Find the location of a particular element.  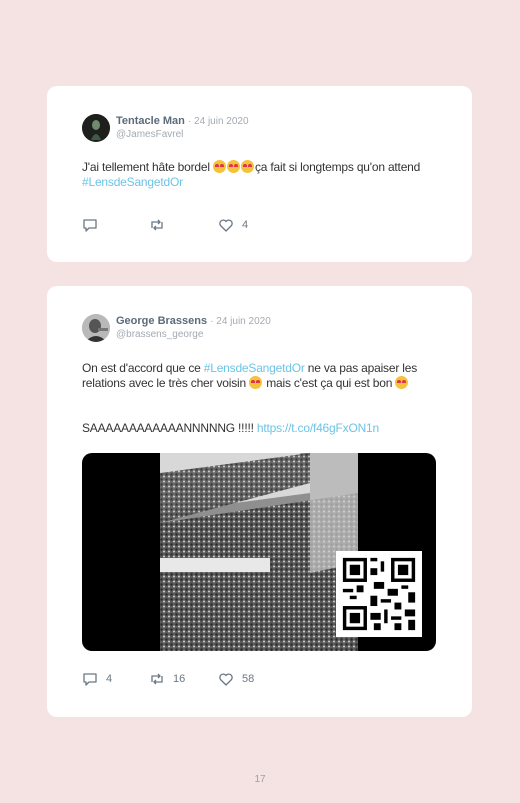

tweet-actions: 4 is located at coordinates (232, 226).